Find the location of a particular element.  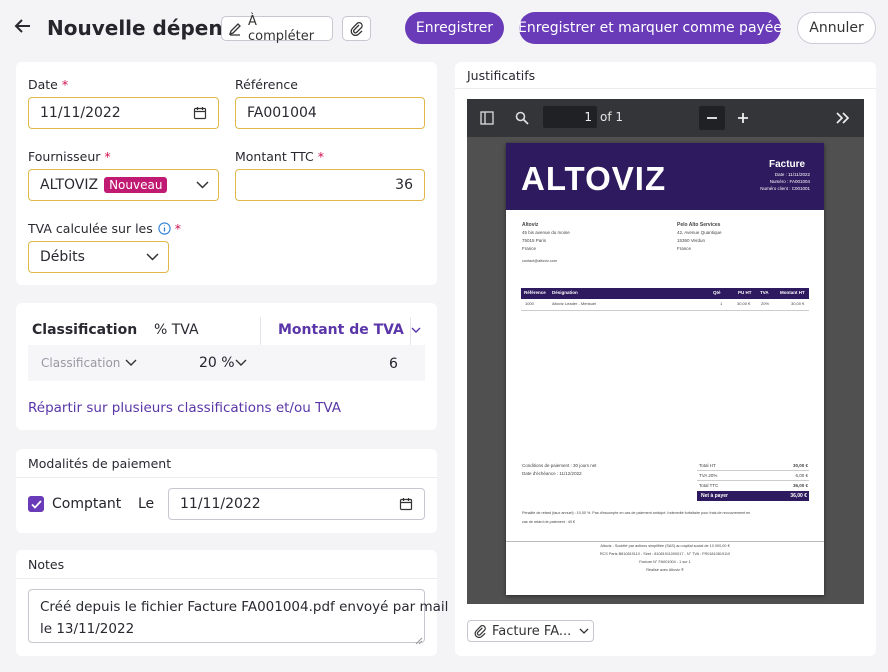

cash-label: Comptant is located at coordinates (87, 504).